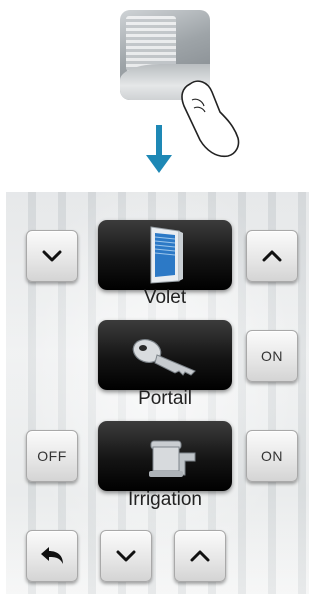  I want to click on scroll-down-button, so click(126, 556).